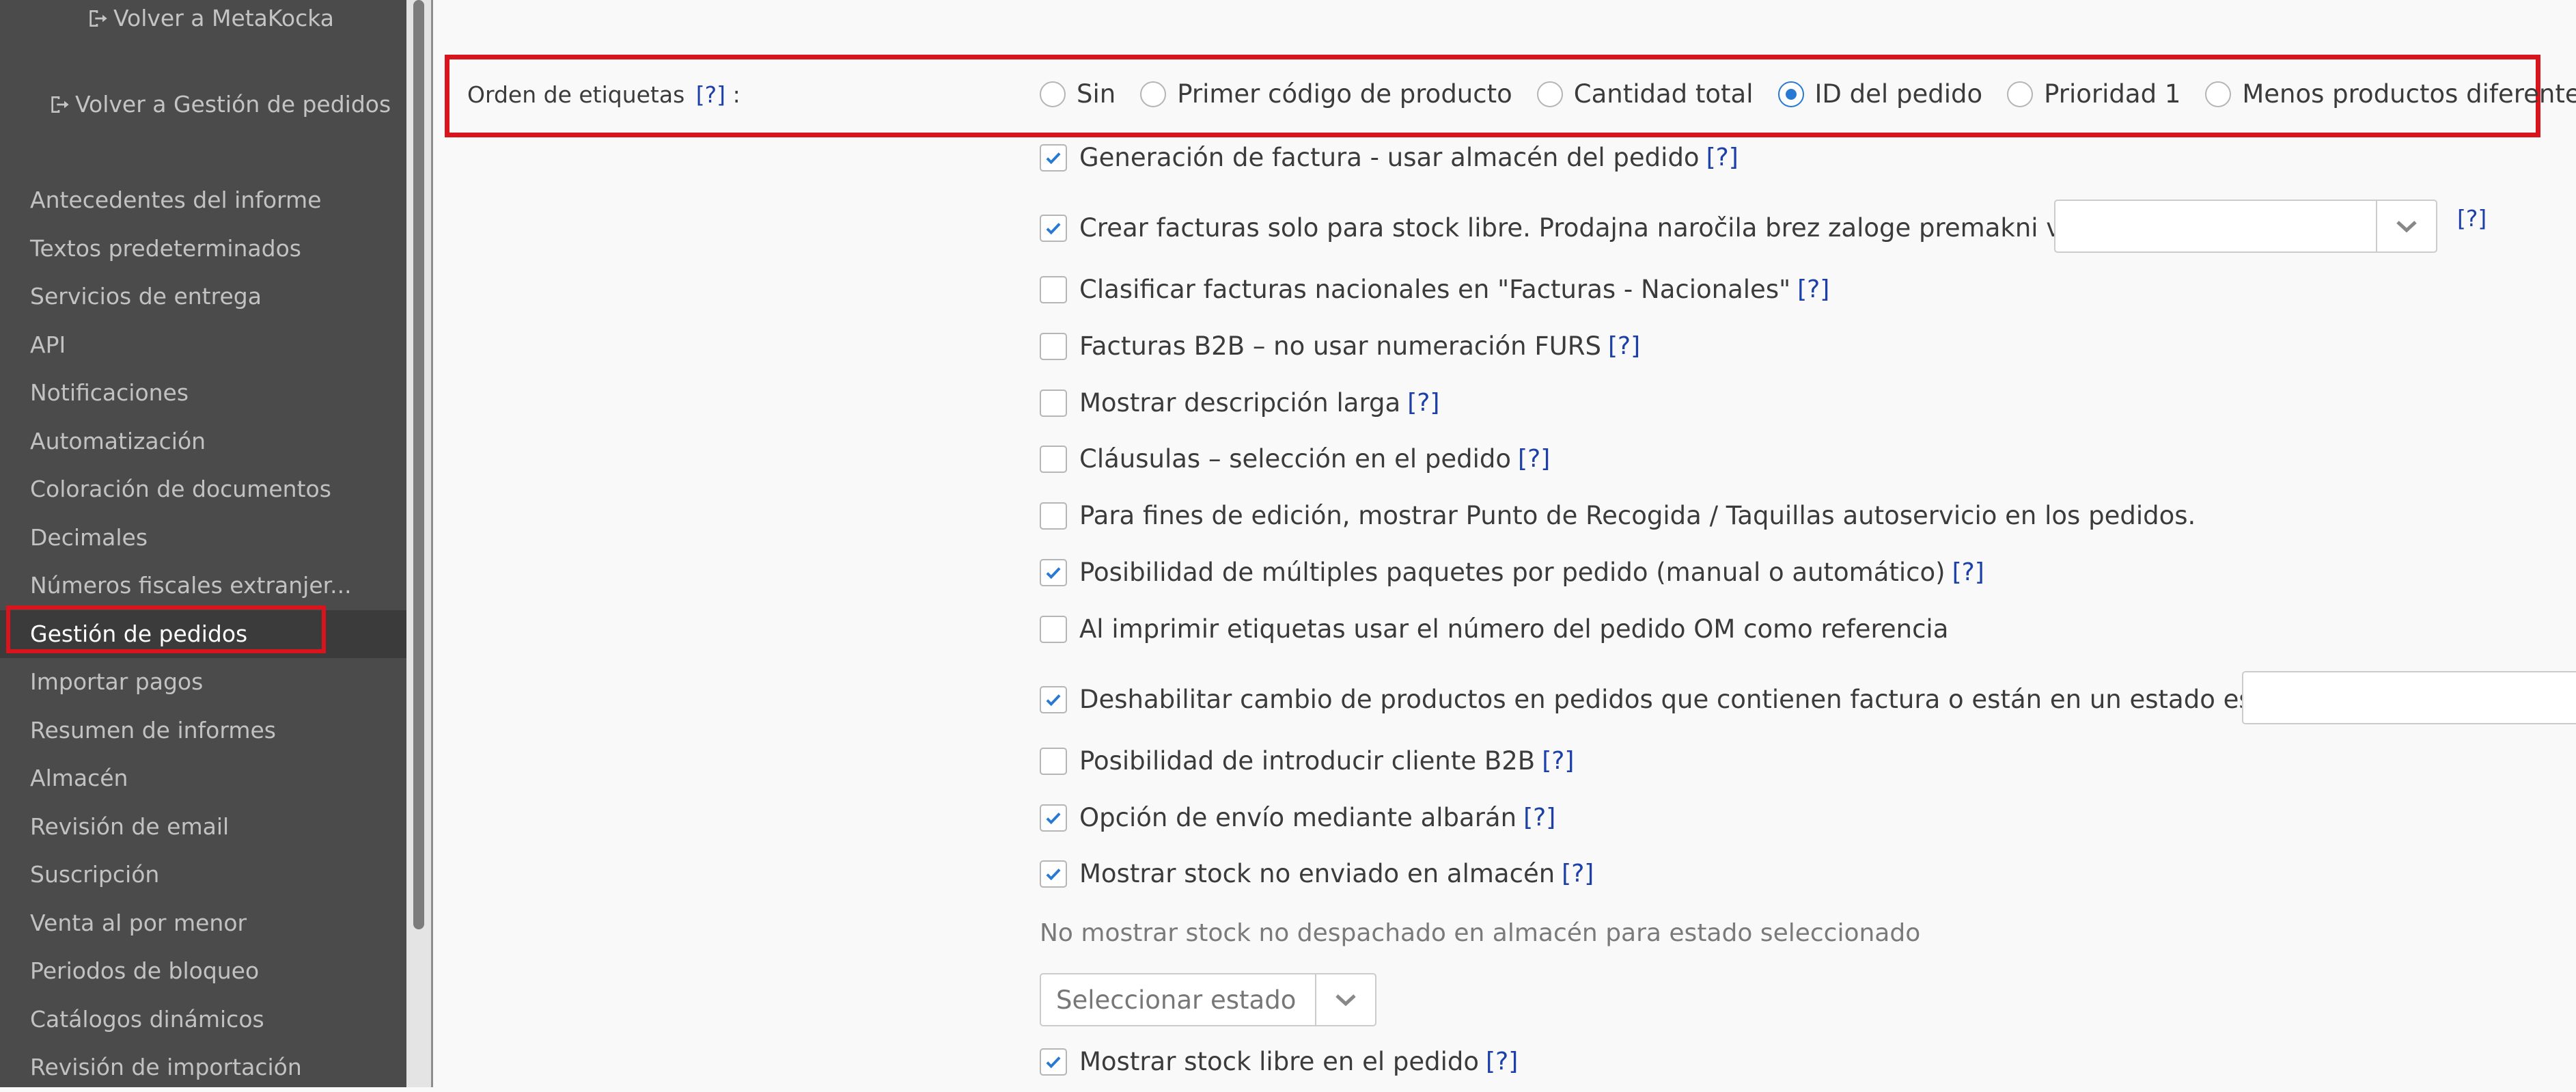 Image resolution: width=2576 pixels, height=1092 pixels. What do you see at coordinates (203, 1020) in the screenshot?
I see `sidebar-item-dynamic-catalogs: Catálogos dinámicos` at bounding box center [203, 1020].